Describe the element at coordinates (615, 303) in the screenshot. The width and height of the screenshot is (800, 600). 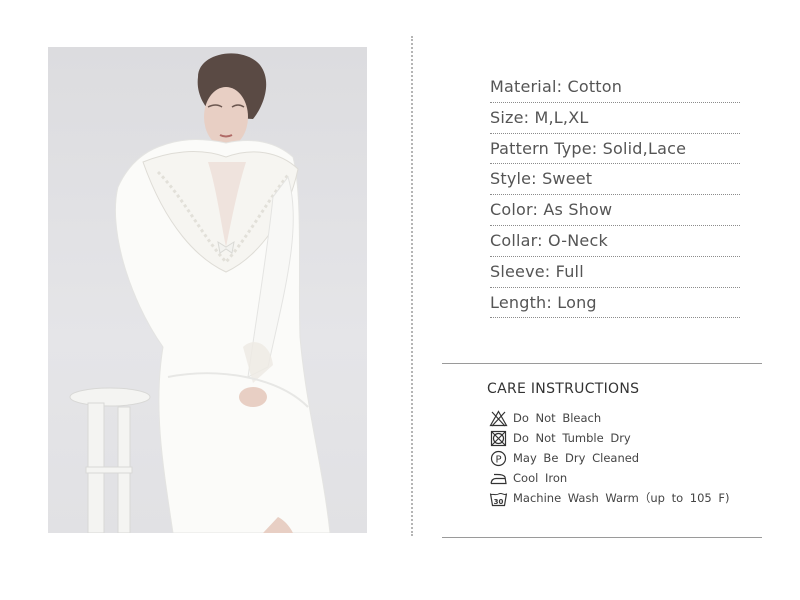
I see `spec-length: Length: Long` at that location.